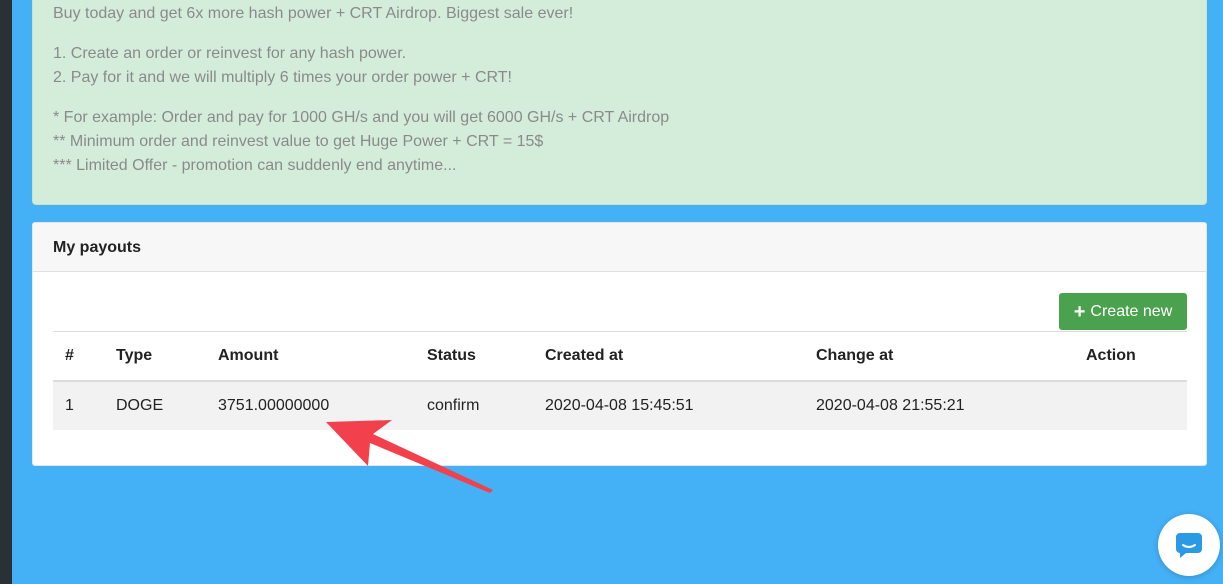 Image resolution: width=1223 pixels, height=584 pixels. What do you see at coordinates (6, 292) in the screenshot?
I see `left-sidebar-strip` at bounding box center [6, 292].